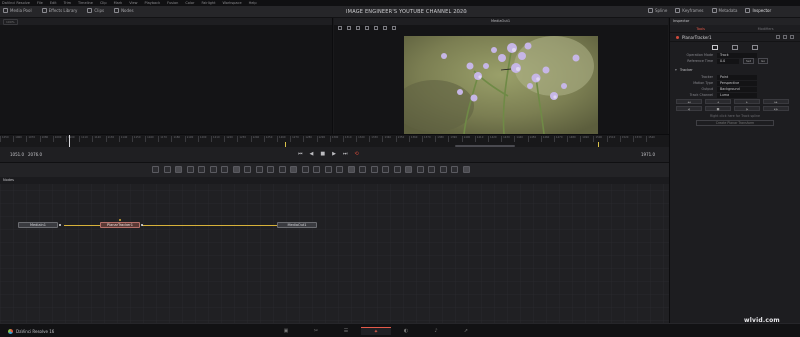 The width and height of the screenshot is (800, 337). What do you see at coordinates (124, 10) in the screenshot?
I see `nodes-button: Nodes` at bounding box center [124, 10].